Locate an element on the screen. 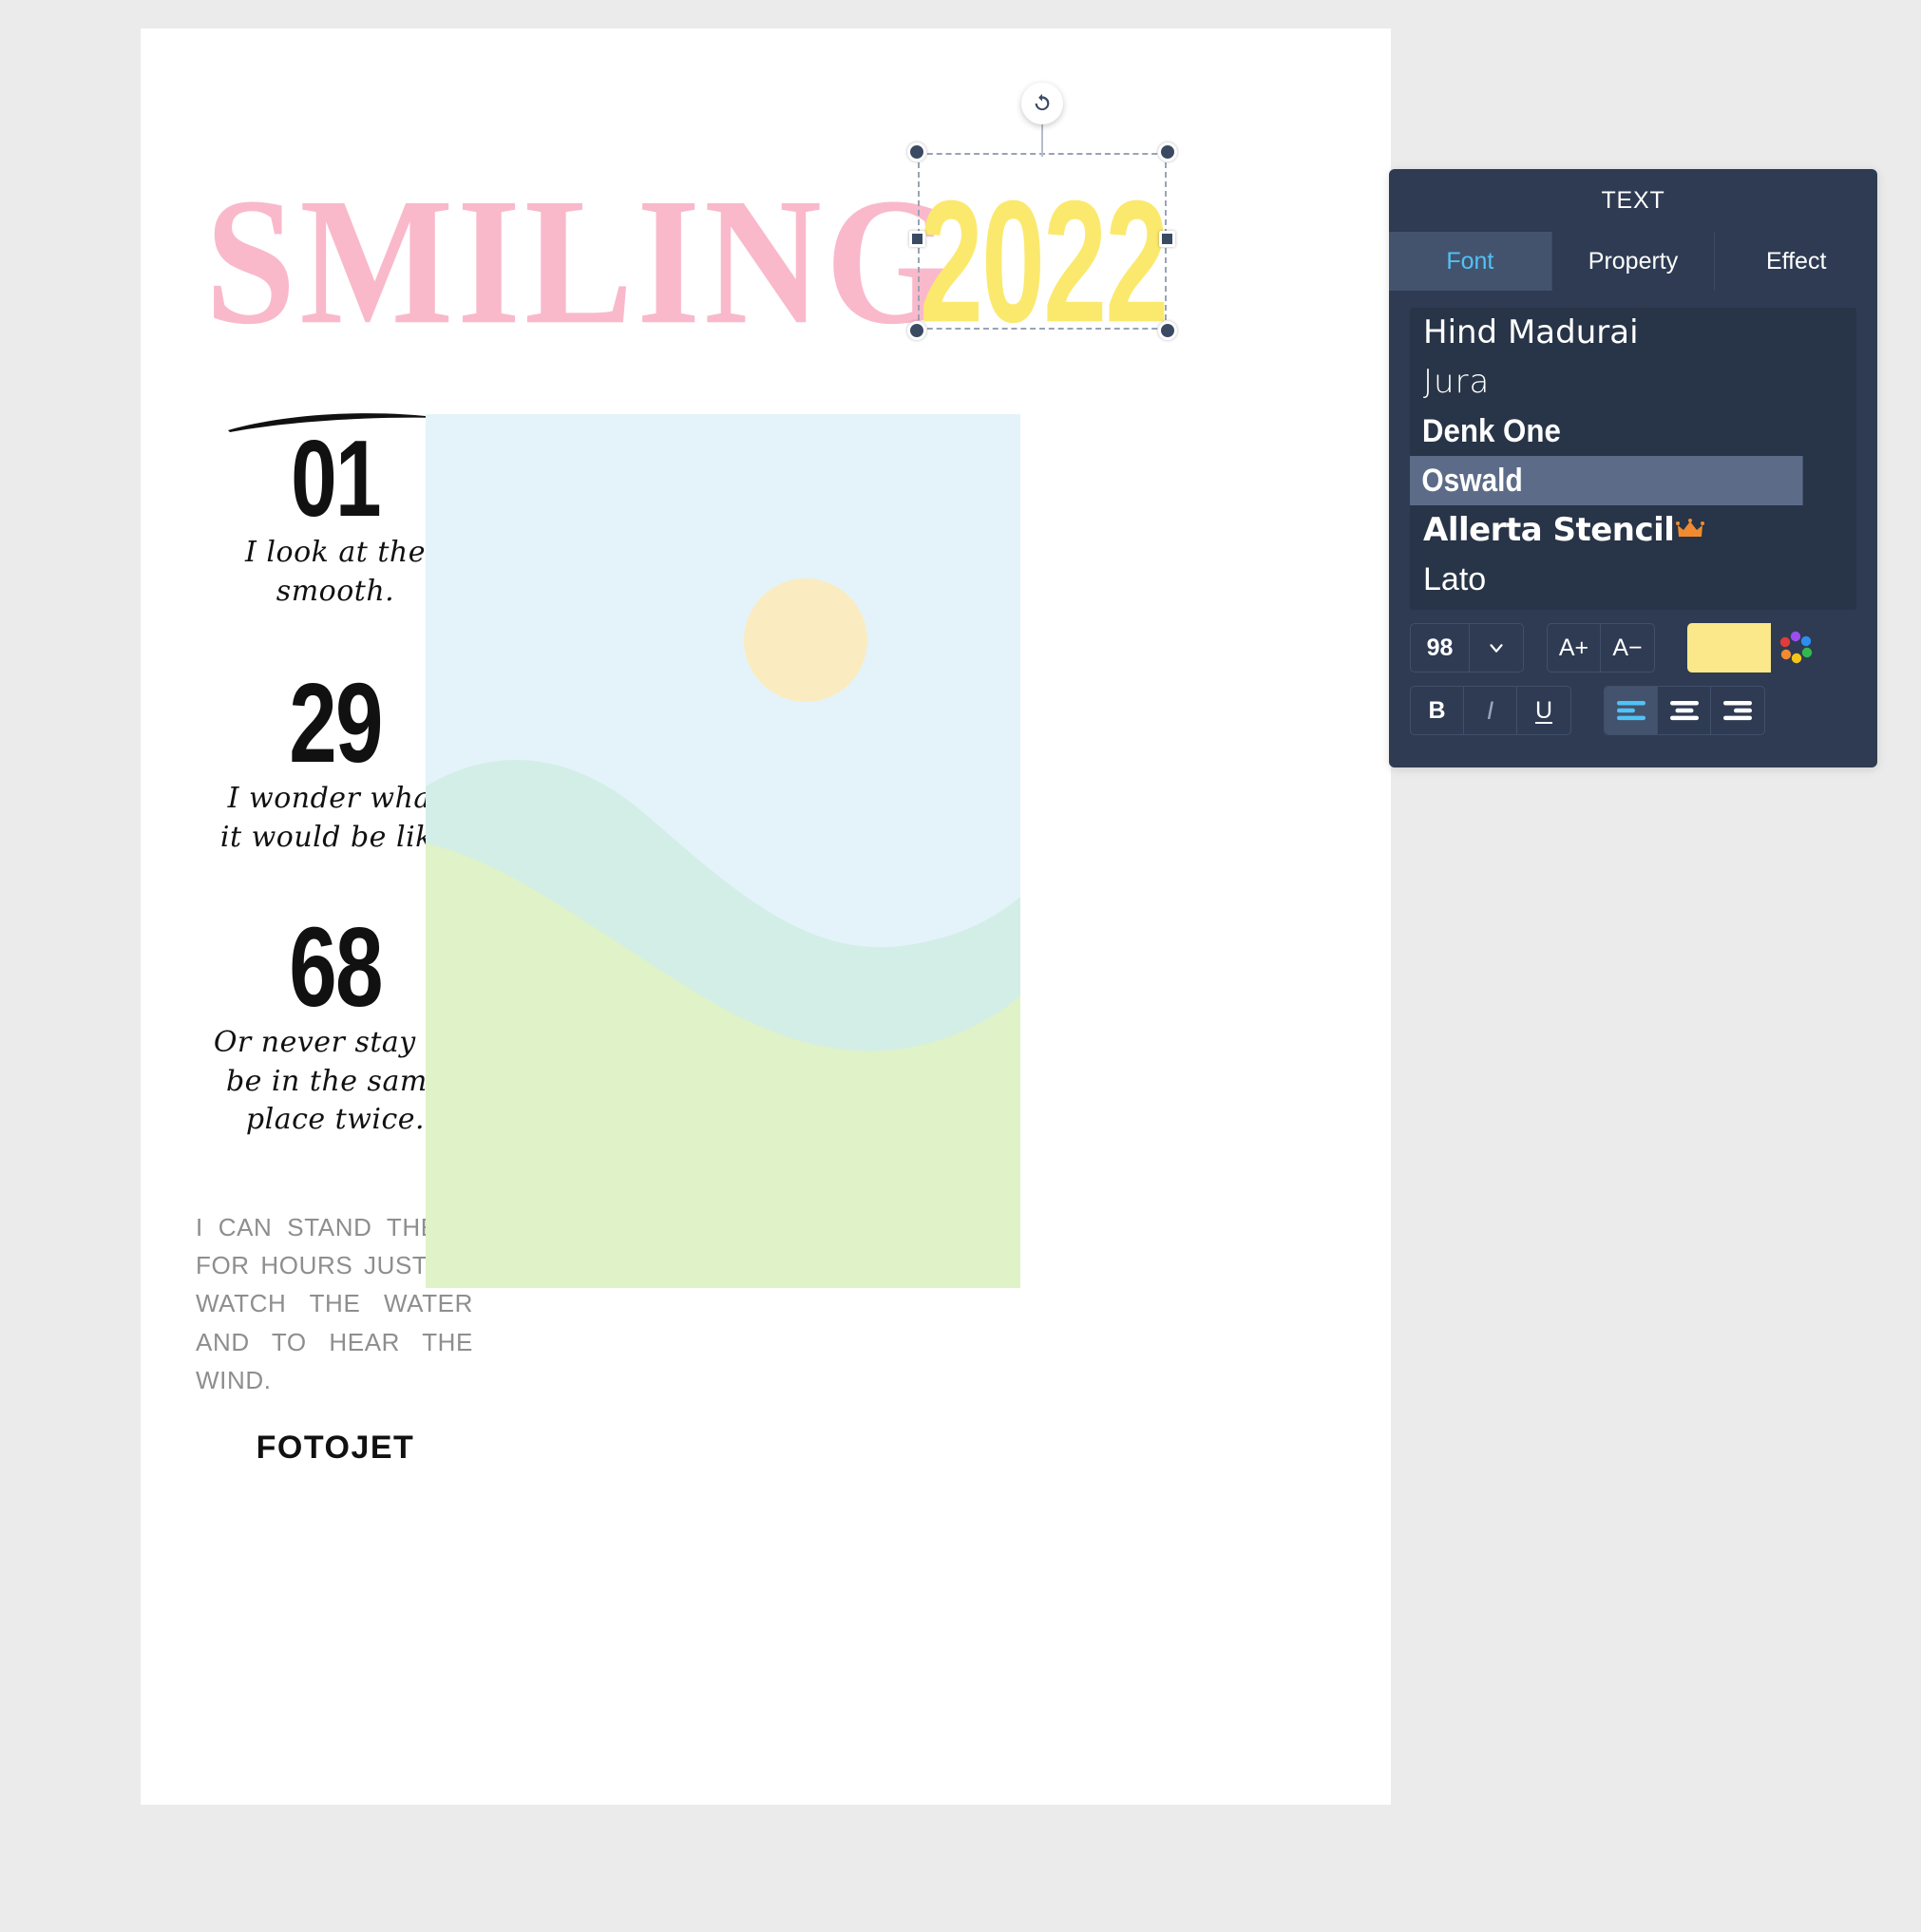 The height and width of the screenshot is (1932, 1921). underline-button: U is located at coordinates (1543, 710).